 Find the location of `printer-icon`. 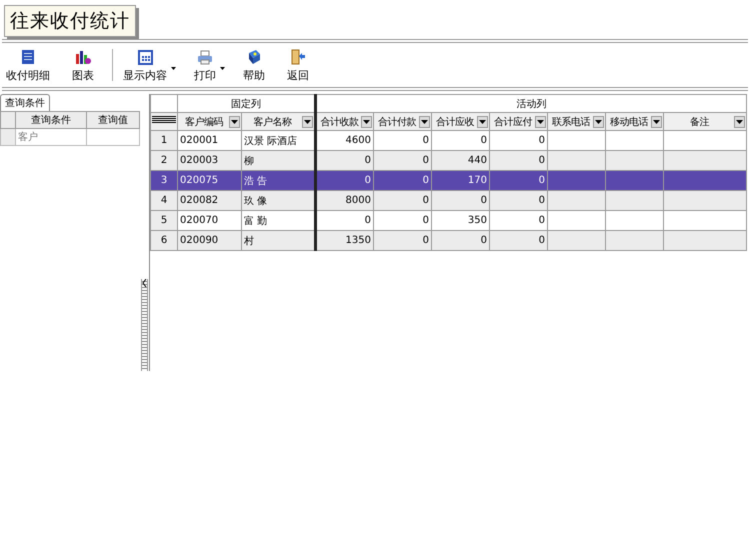

printer-icon is located at coordinates (205, 57).